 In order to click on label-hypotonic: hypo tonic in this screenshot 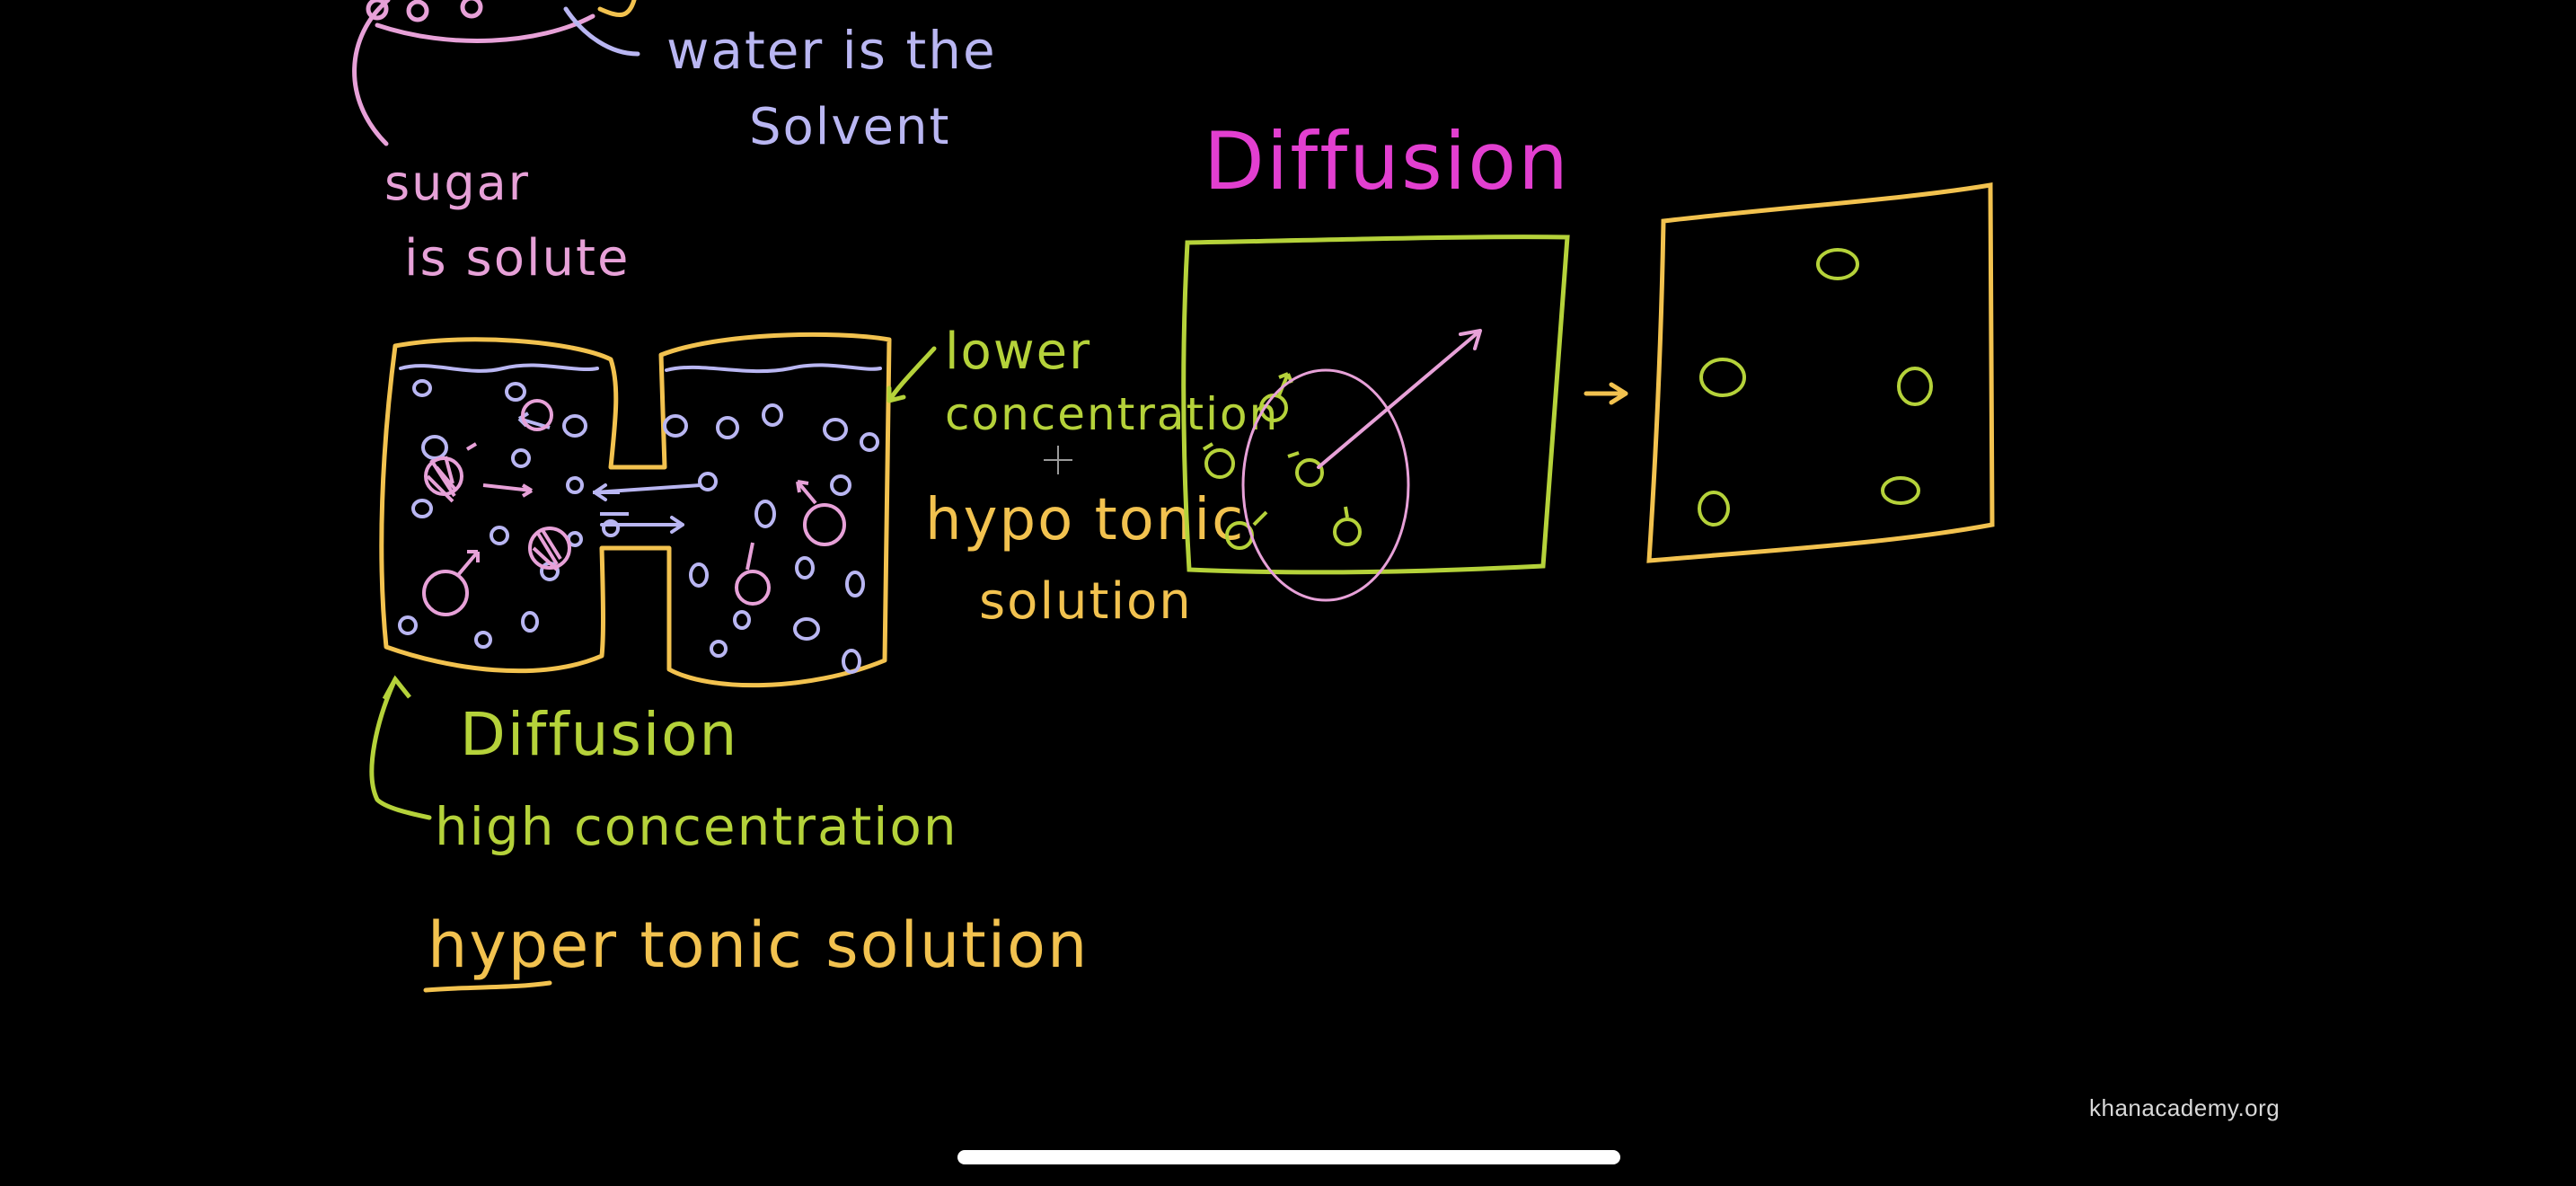, I will do `click(1085, 520)`.